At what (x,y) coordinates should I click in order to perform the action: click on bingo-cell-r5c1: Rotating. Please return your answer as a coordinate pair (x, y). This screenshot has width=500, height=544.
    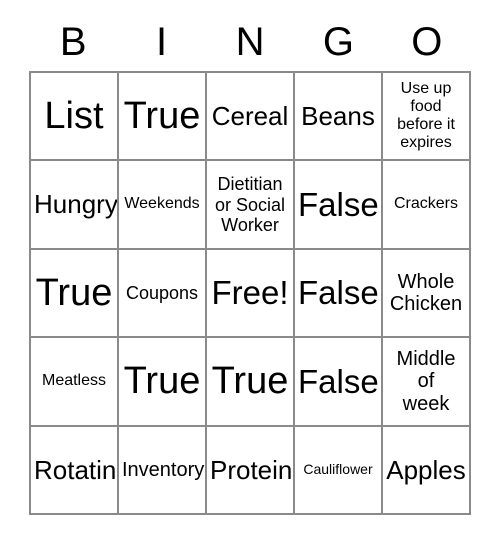
    Looking at the image, I should click on (75, 470).